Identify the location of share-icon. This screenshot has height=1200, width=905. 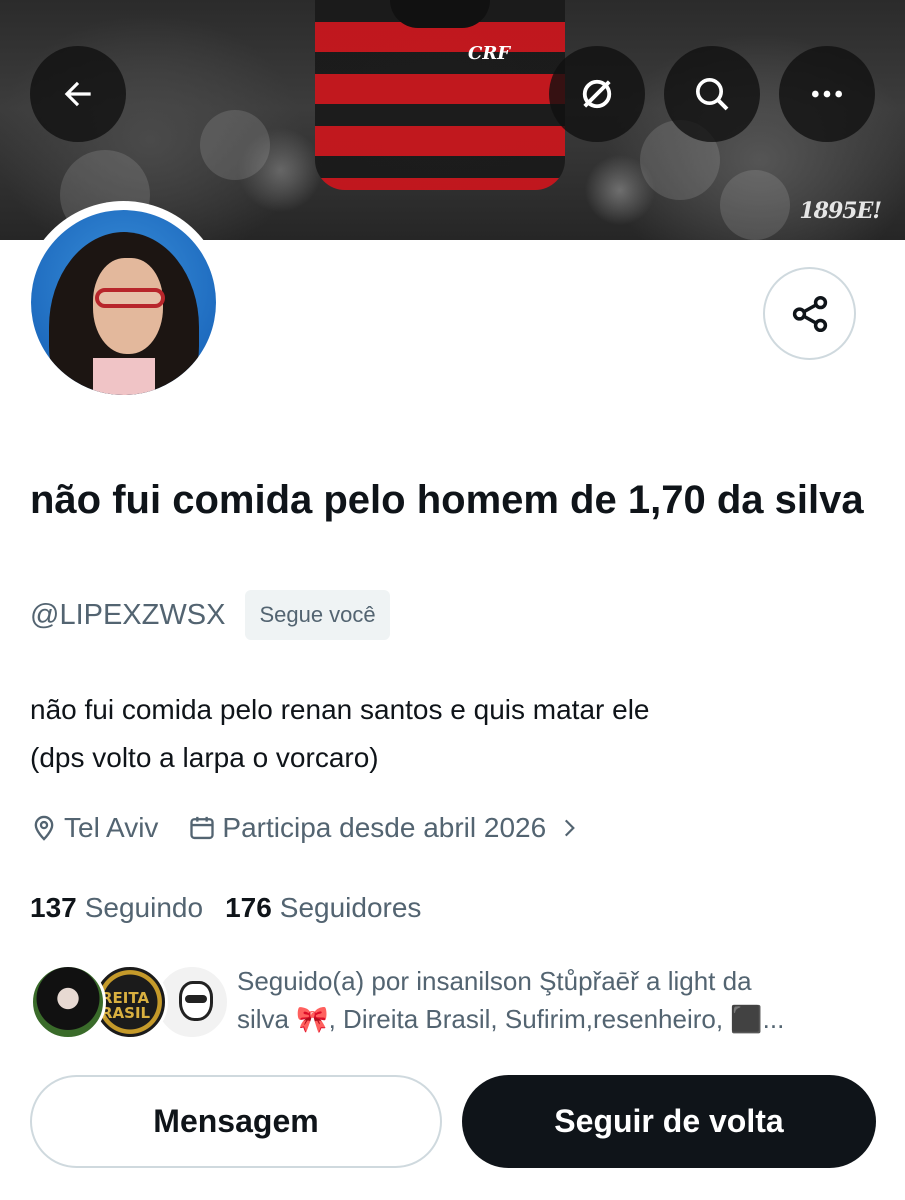
(809, 313).